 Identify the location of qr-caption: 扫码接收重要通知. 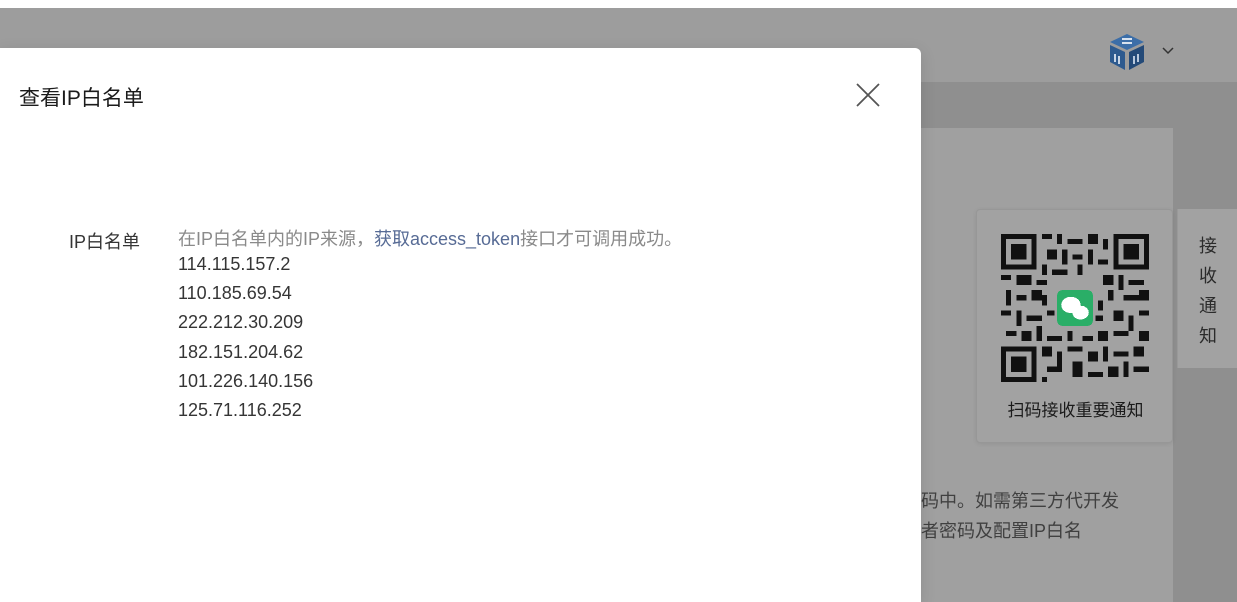
(1075, 410).